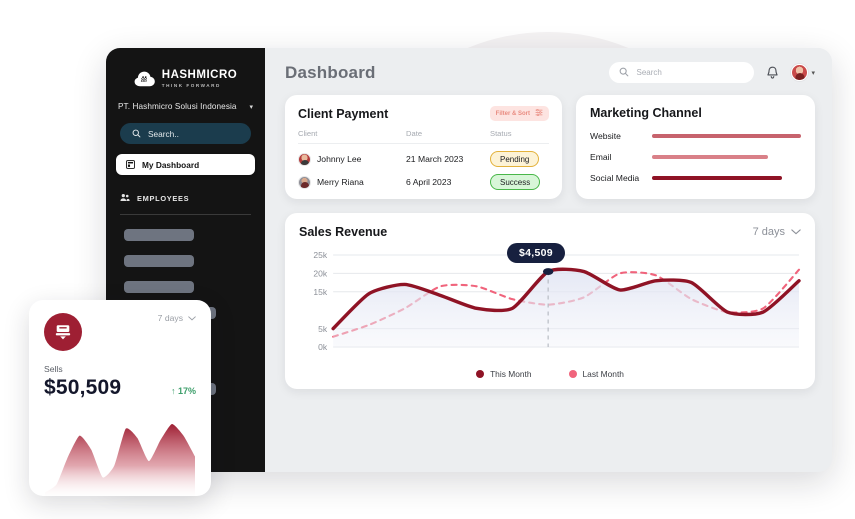 The image size is (855, 519). I want to click on filter-and-sort-button: Filter & Sort, so click(519, 113).